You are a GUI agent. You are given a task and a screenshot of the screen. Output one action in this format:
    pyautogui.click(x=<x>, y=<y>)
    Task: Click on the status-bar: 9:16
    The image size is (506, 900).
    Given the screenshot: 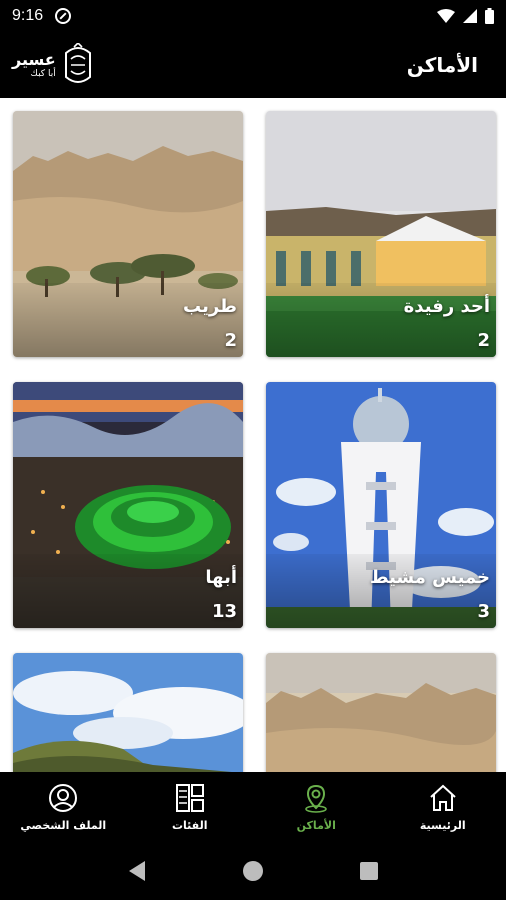 What is the action you would take?
    pyautogui.click(x=253, y=16)
    